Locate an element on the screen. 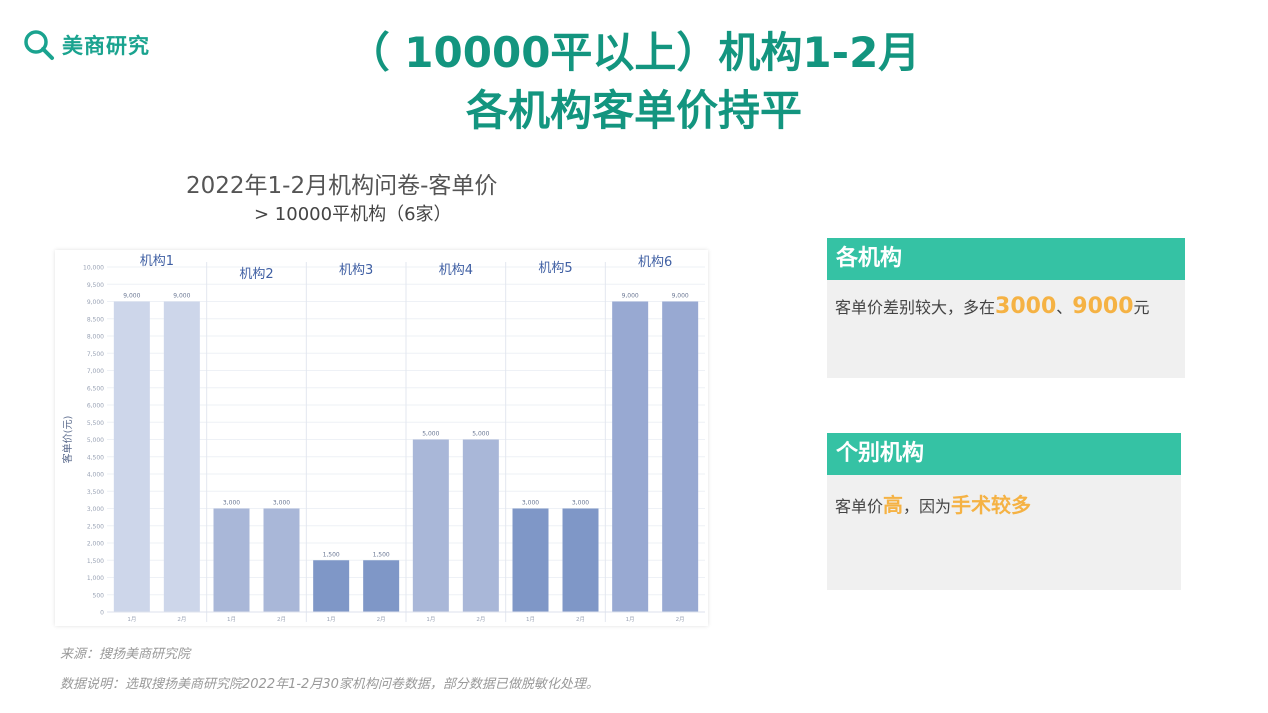  y-tick-label: 6,500 is located at coordinates (95, 388).